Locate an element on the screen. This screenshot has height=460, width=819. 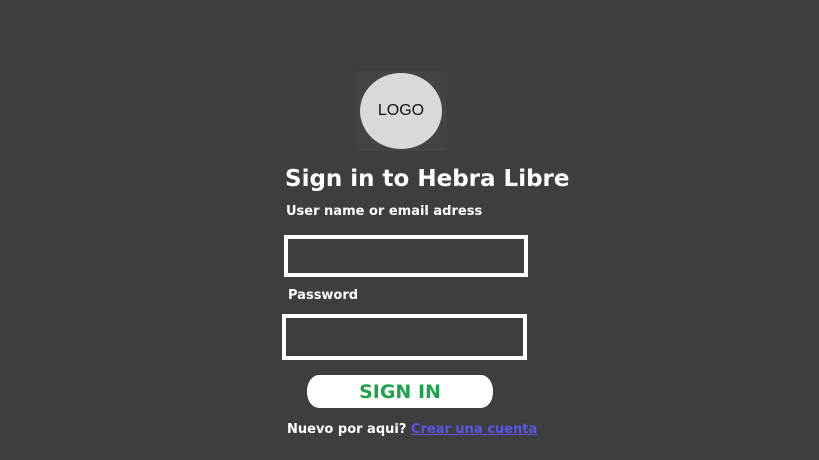
signup-prompt-text: Nuevo por aqui? is located at coordinates (347, 429).